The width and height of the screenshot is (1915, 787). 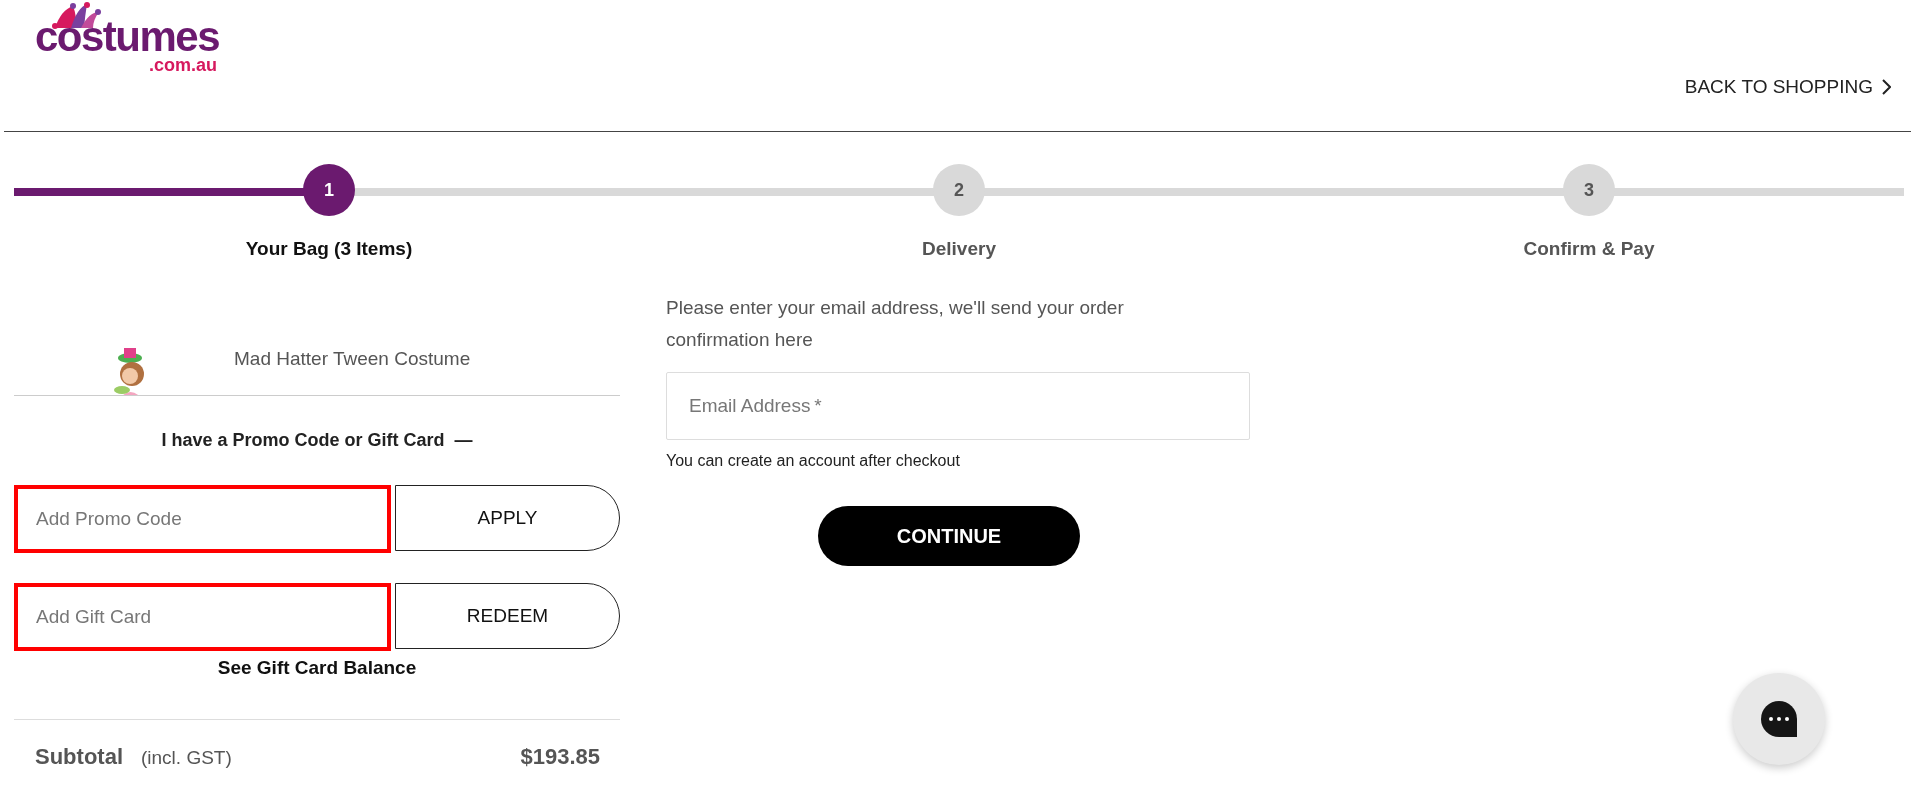 I want to click on step-number: 1, so click(x=329, y=190).